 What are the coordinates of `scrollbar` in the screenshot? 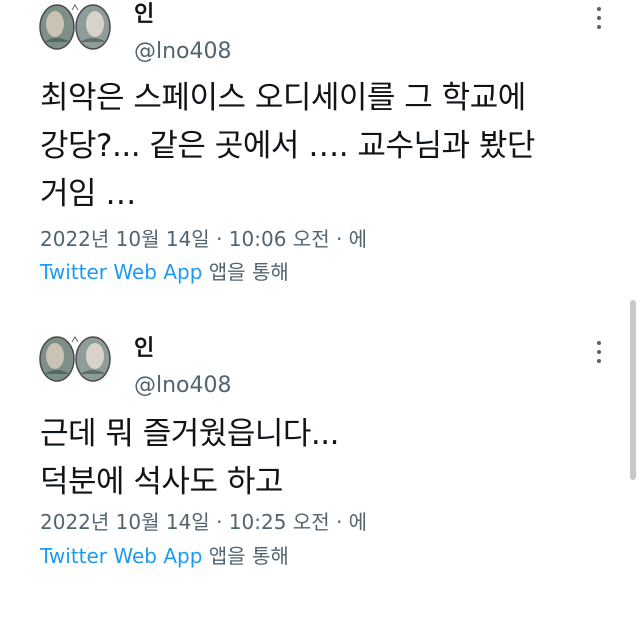 It's located at (633, 390).